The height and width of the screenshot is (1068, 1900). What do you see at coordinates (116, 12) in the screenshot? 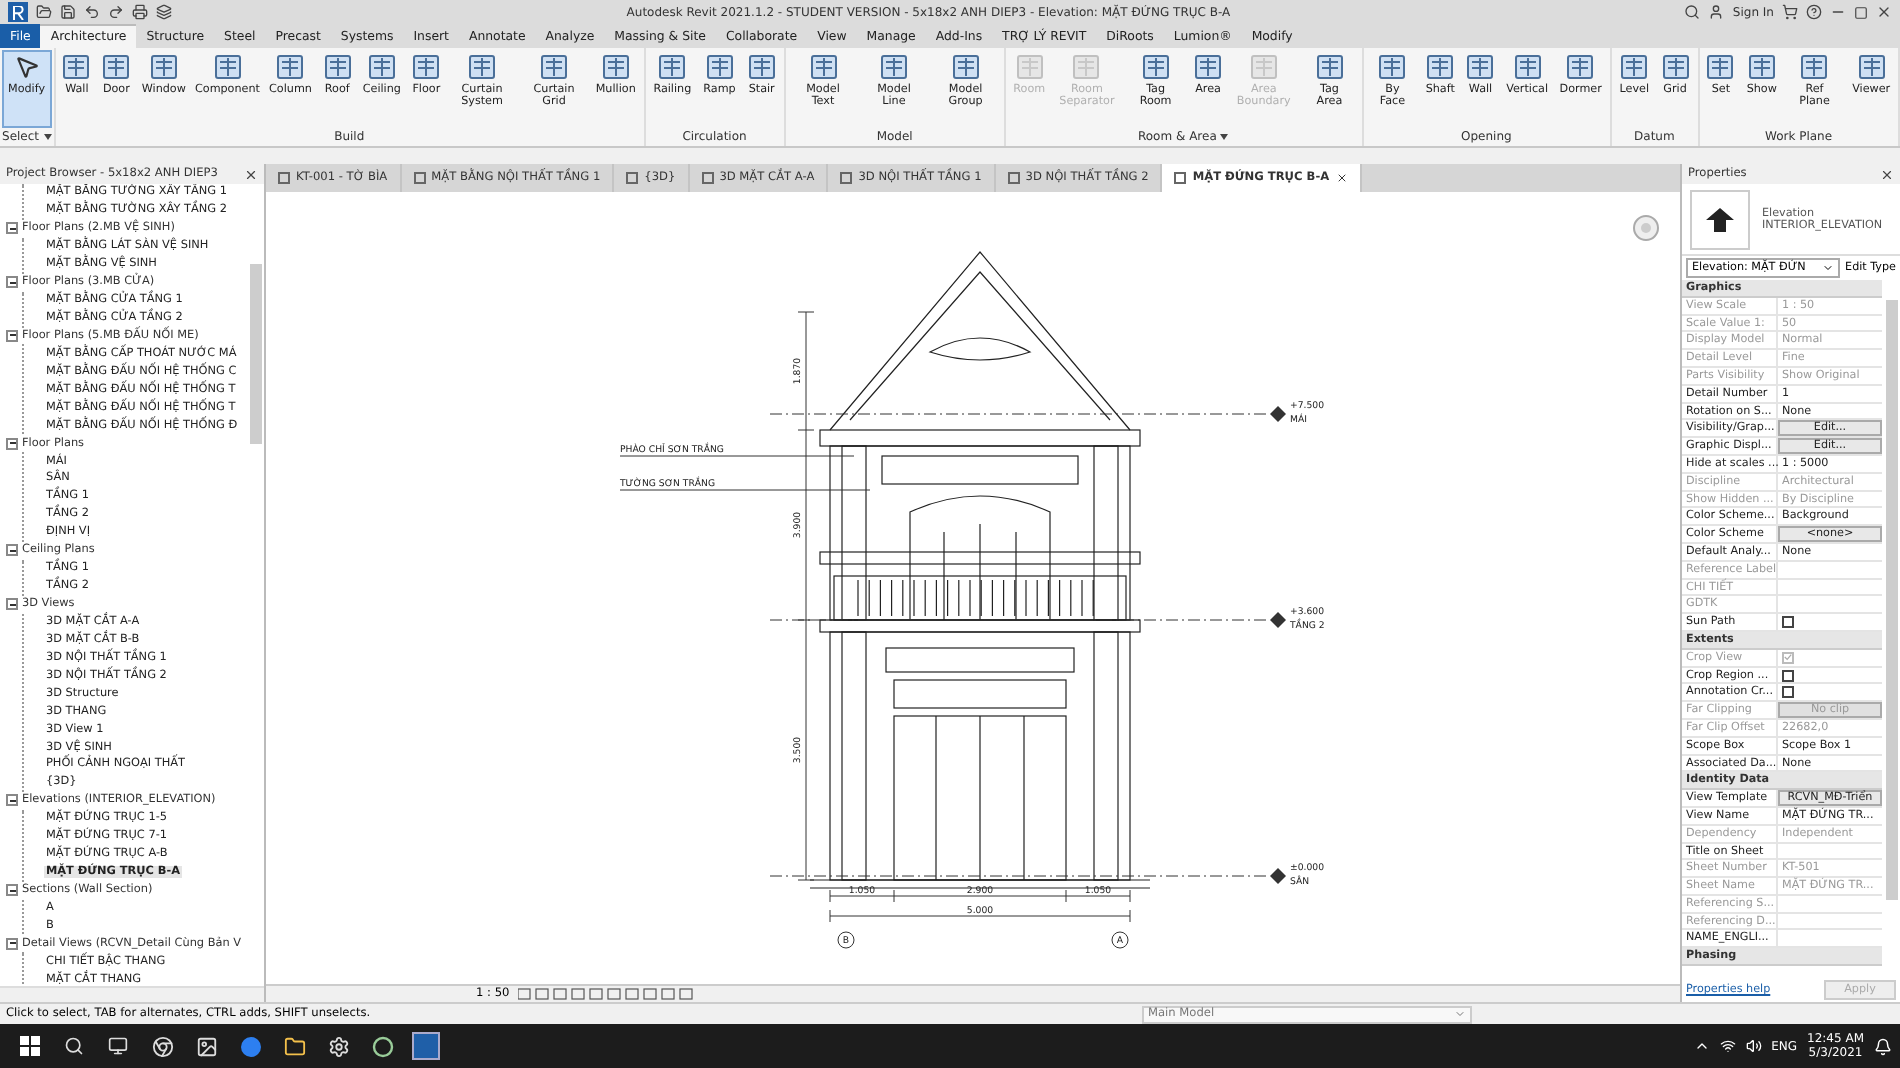
I see `redo-icon` at bounding box center [116, 12].